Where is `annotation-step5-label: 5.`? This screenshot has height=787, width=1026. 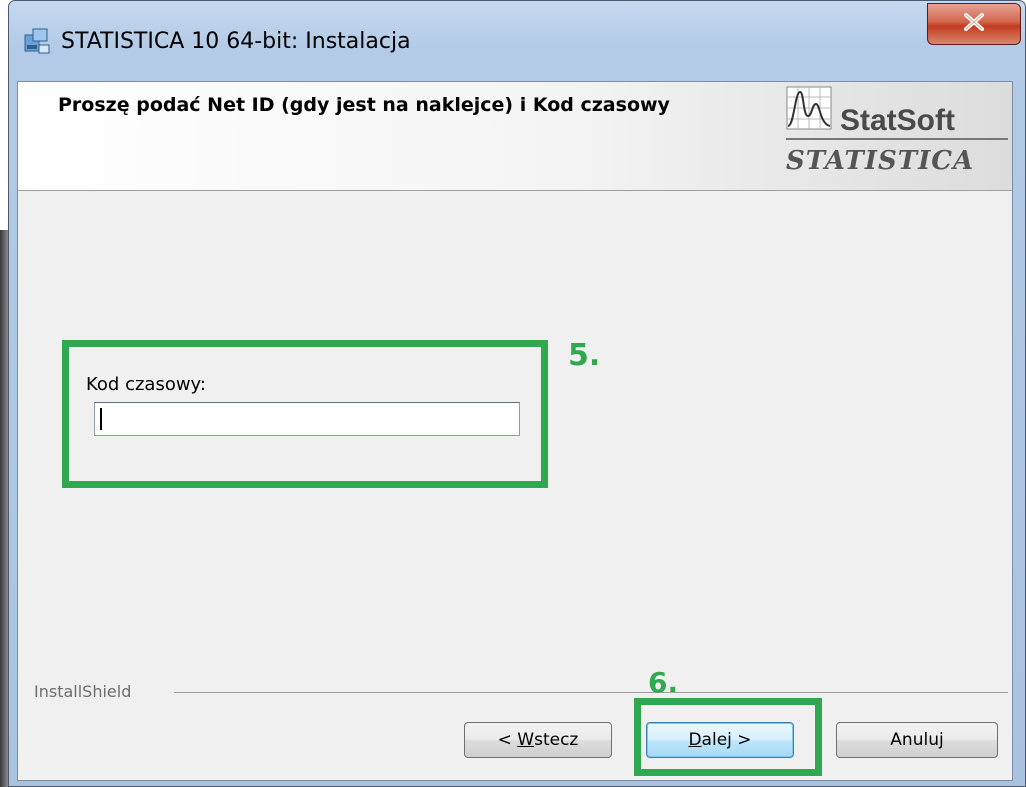 annotation-step5-label: 5. is located at coordinates (584, 355).